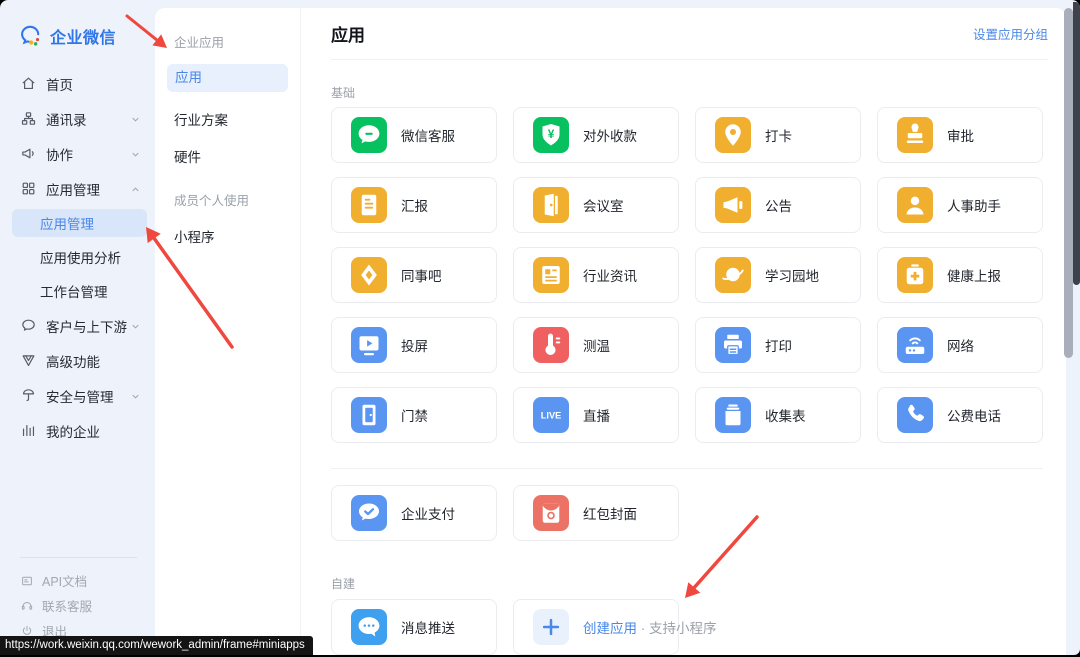 Image resolution: width=1080 pixels, height=657 pixels. I want to click on sidebar-subitem-0: 应用管理, so click(79, 223).